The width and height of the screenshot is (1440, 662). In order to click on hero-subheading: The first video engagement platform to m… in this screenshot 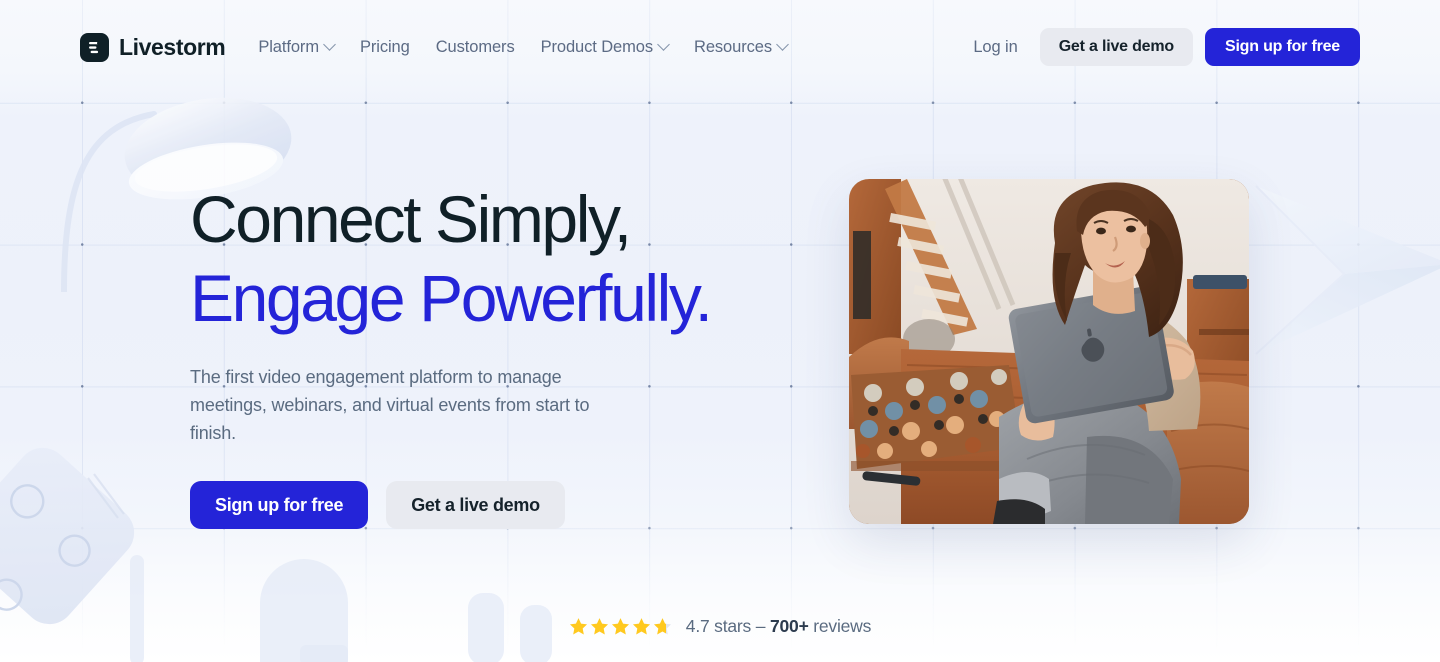, I will do `click(390, 405)`.